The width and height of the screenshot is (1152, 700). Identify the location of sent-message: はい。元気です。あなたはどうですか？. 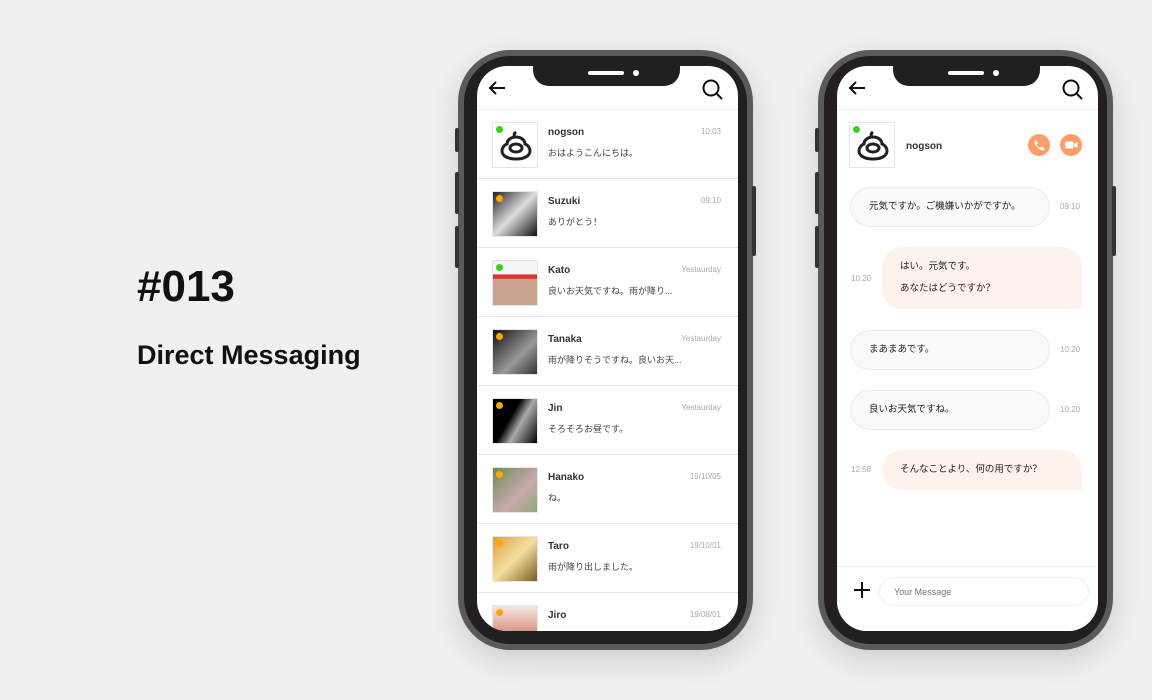
(982, 278).